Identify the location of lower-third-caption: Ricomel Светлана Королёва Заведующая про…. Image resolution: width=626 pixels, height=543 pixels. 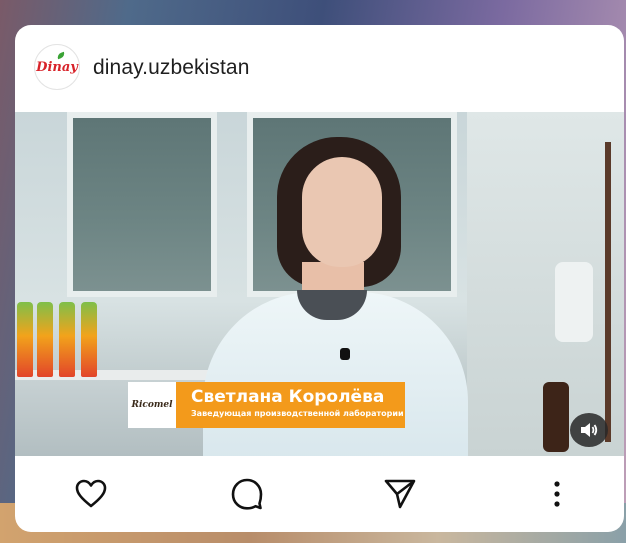
(266, 405).